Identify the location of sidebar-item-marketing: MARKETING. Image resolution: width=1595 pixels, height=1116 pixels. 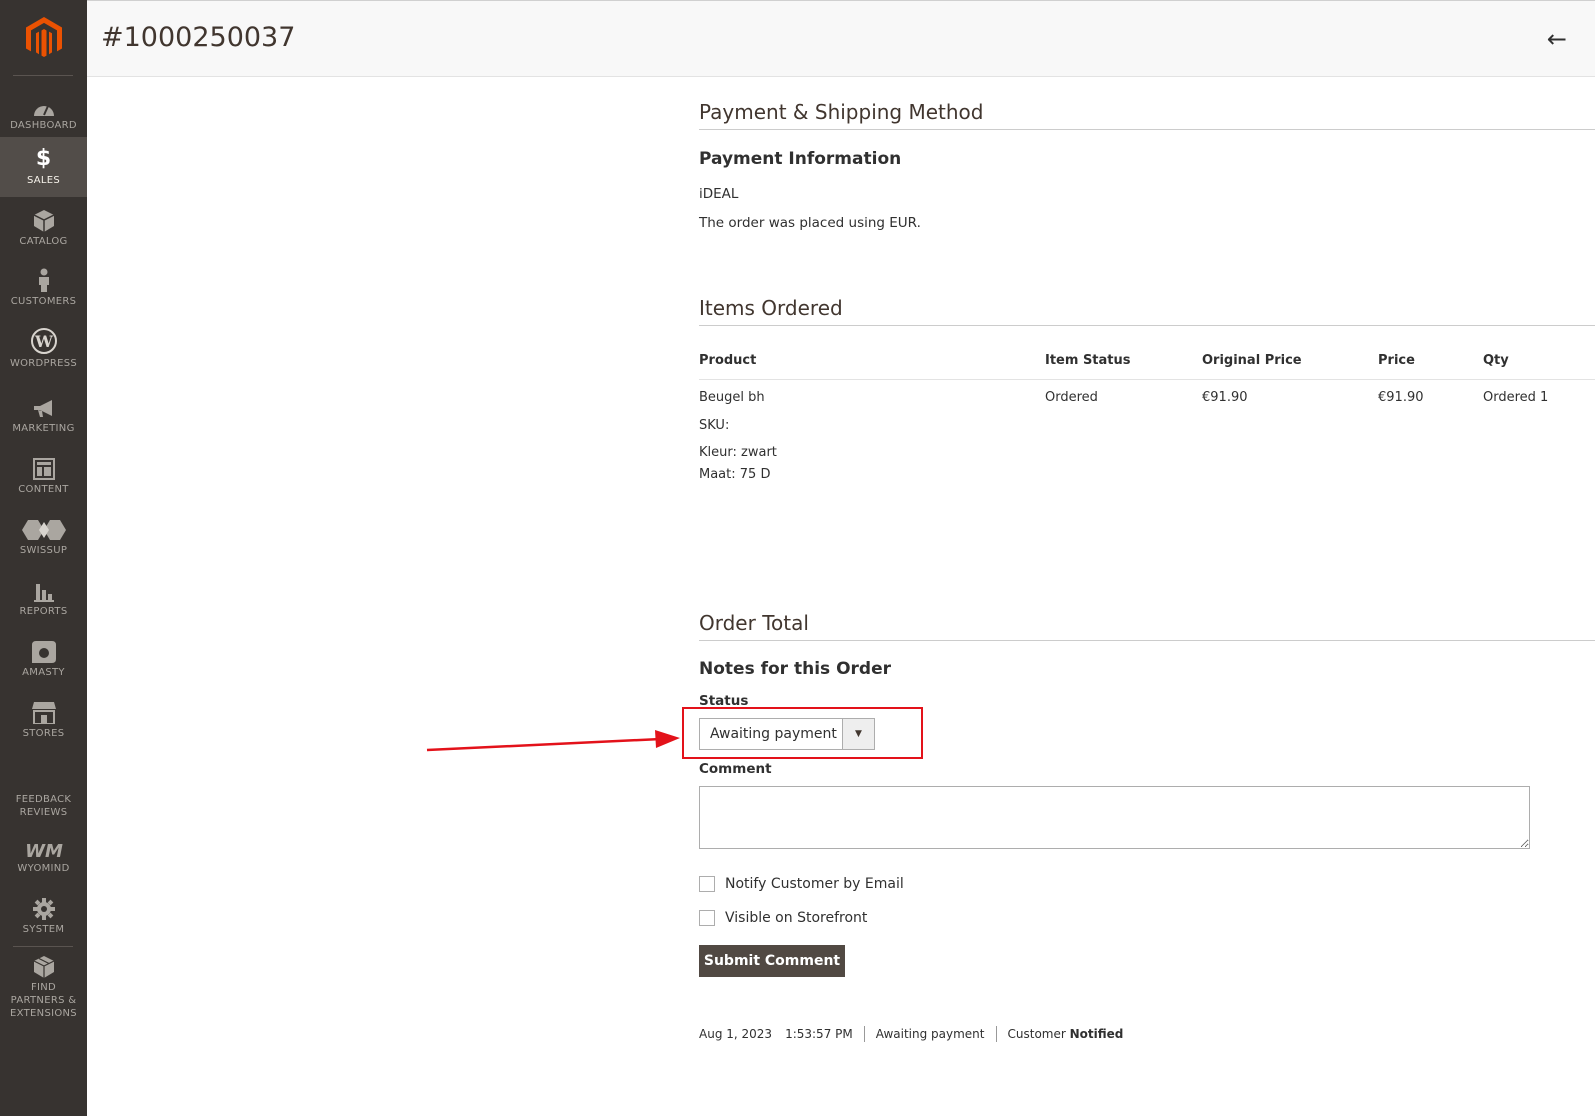
(43, 418).